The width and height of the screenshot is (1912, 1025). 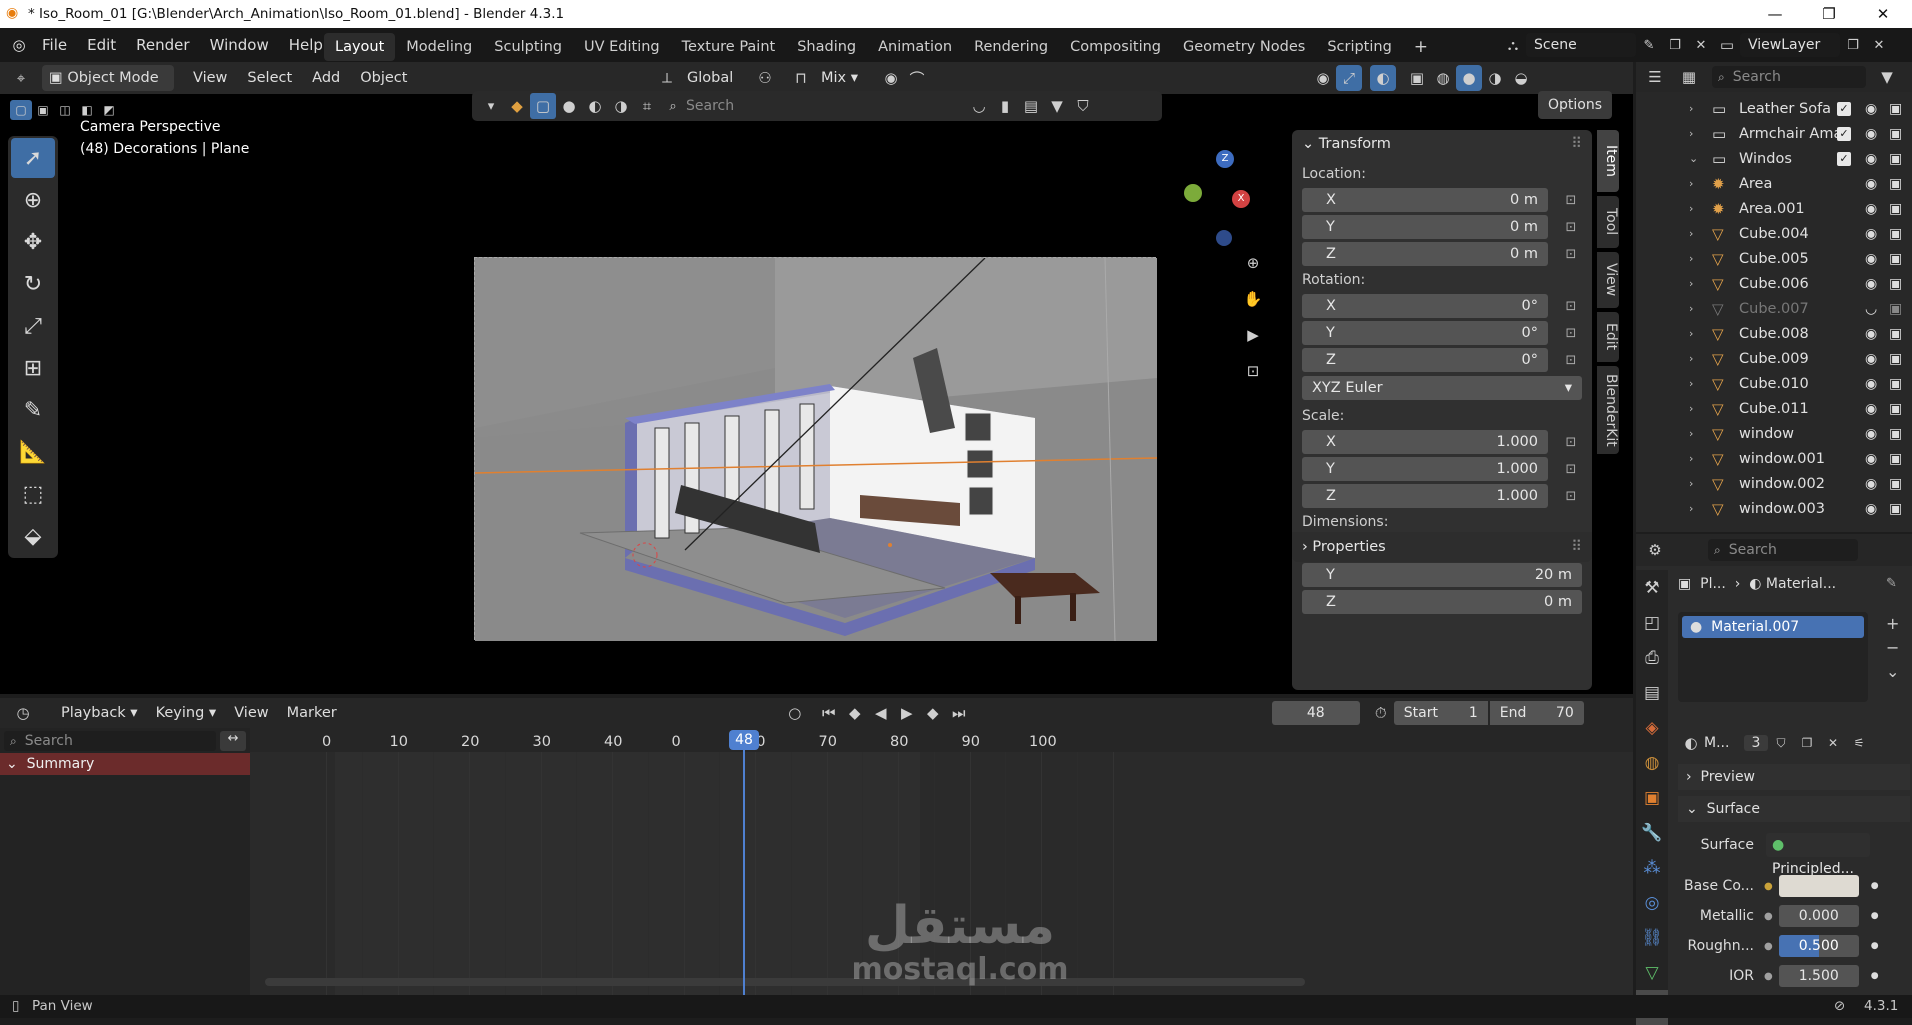 I want to click on outliner-item: ⌄ ▭ Windos ✓ ◉ ▣, so click(x=1774, y=158).